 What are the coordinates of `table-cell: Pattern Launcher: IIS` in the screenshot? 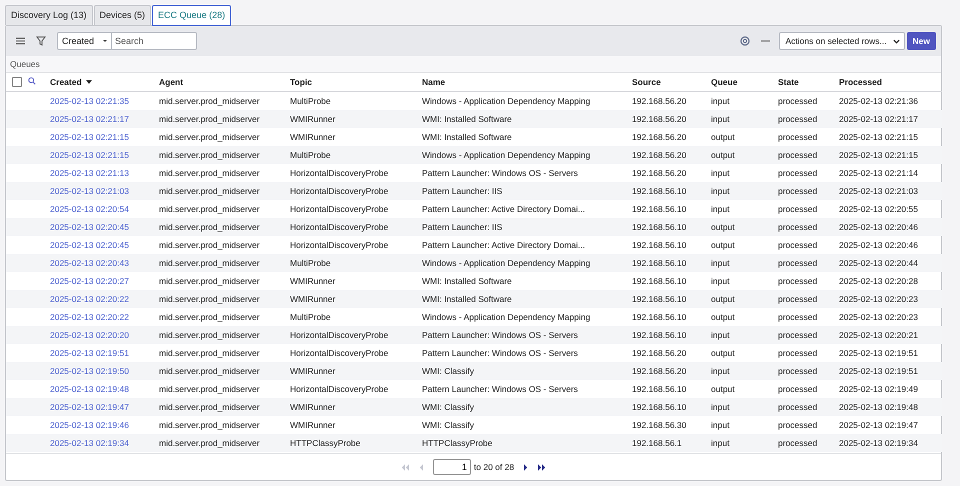 It's located at (462, 191).